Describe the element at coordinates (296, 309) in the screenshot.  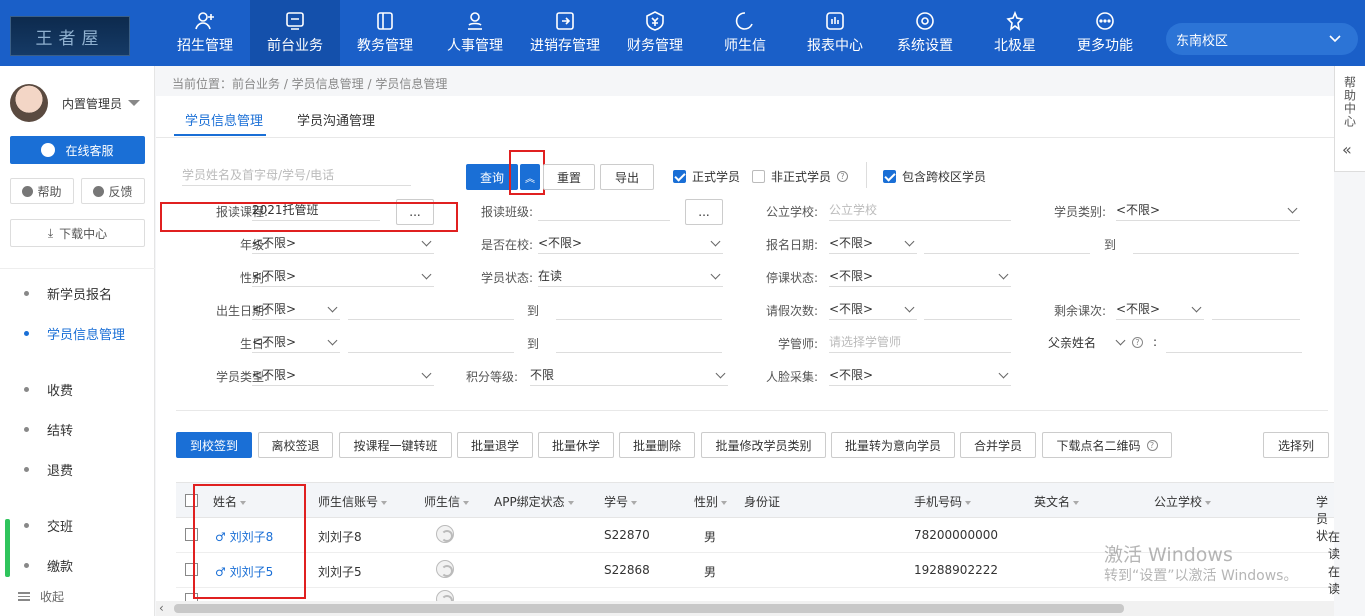
I see `birth-date-select: <不限>` at that location.